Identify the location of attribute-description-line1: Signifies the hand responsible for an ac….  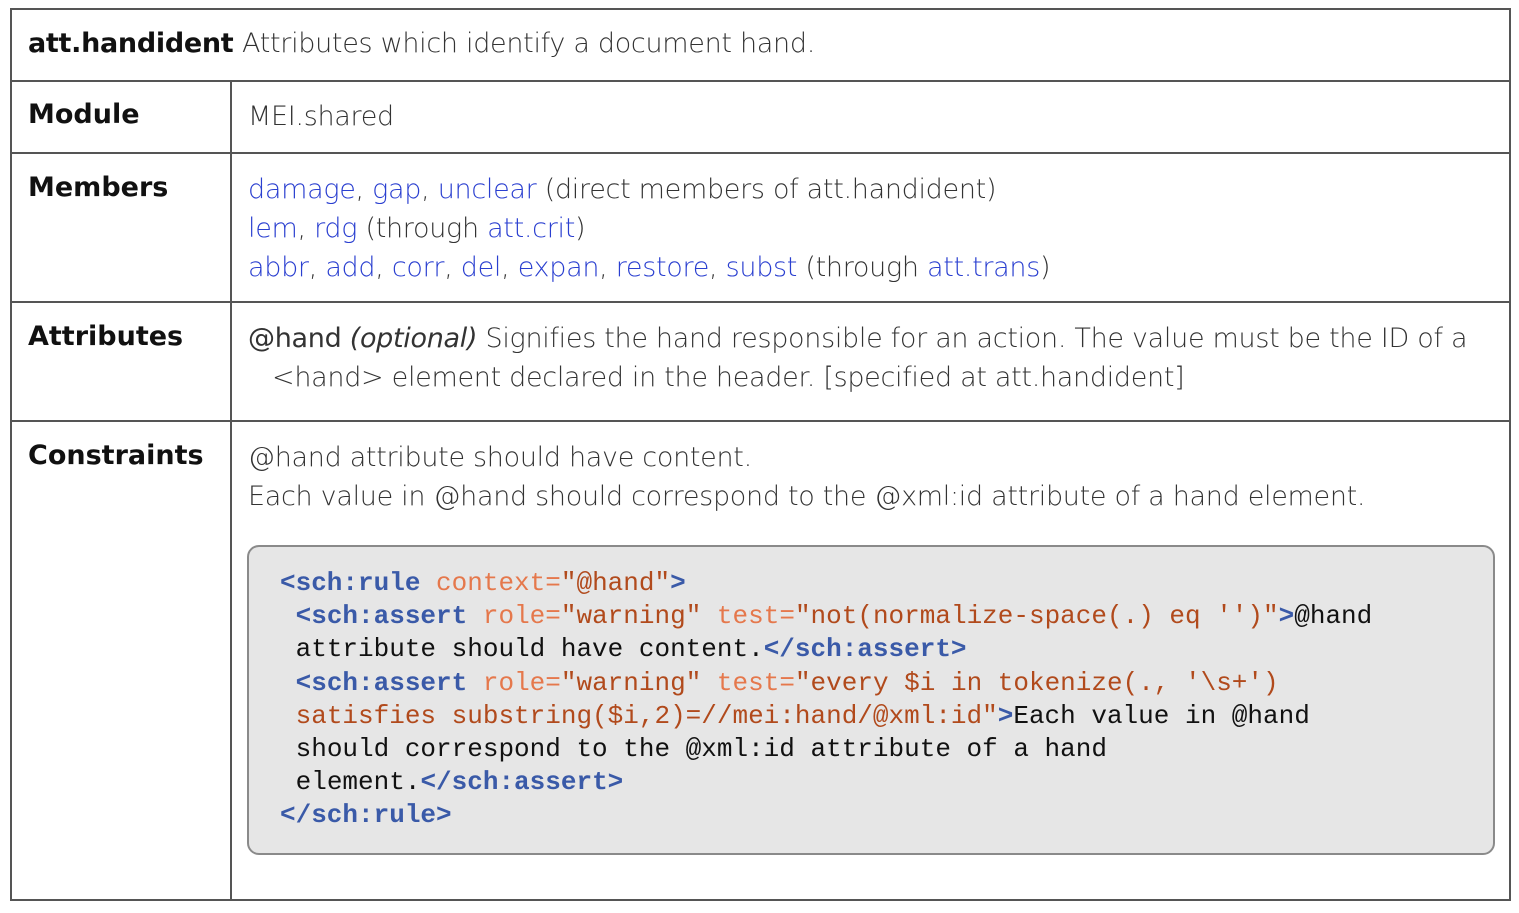
(976, 338).